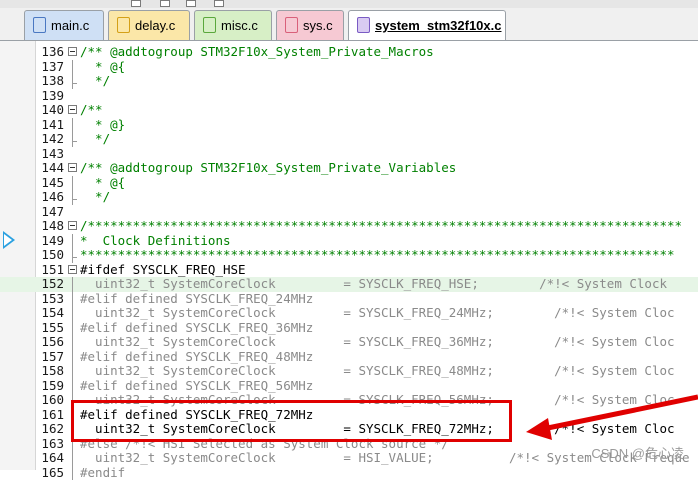 This screenshot has height=480, width=698. I want to click on annotation-arrow-icon, so click(618, 413).